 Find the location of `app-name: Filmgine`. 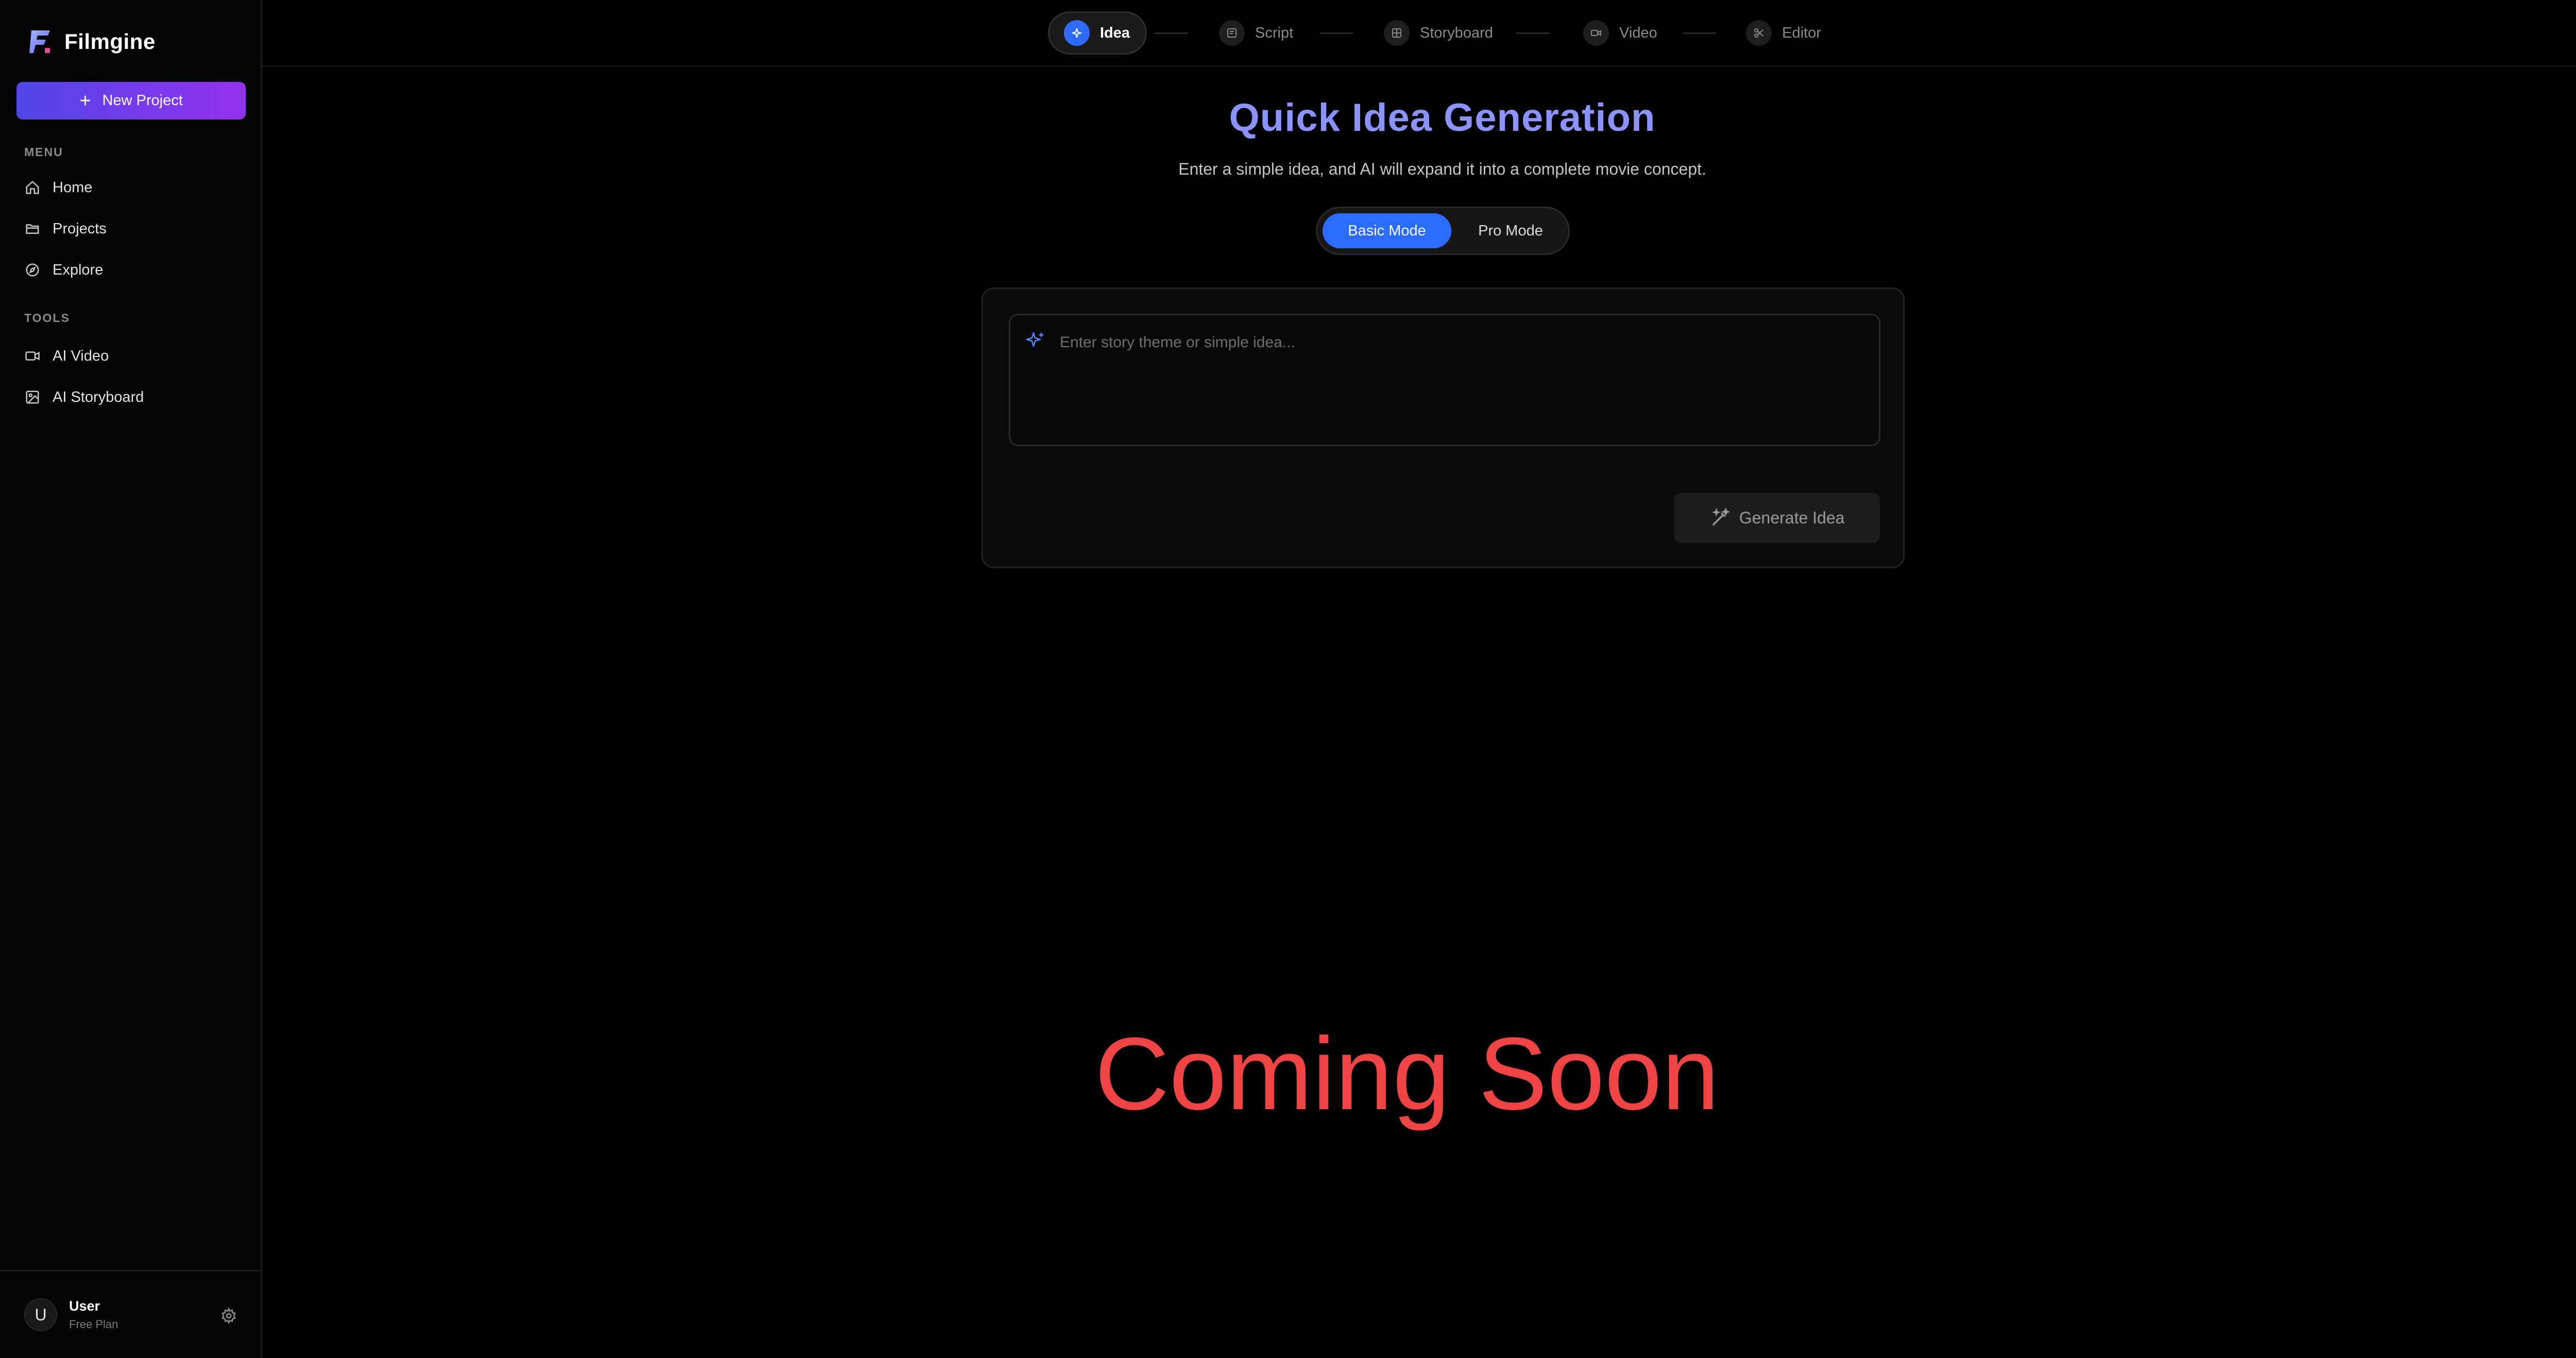

app-name: Filmgine is located at coordinates (110, 41).